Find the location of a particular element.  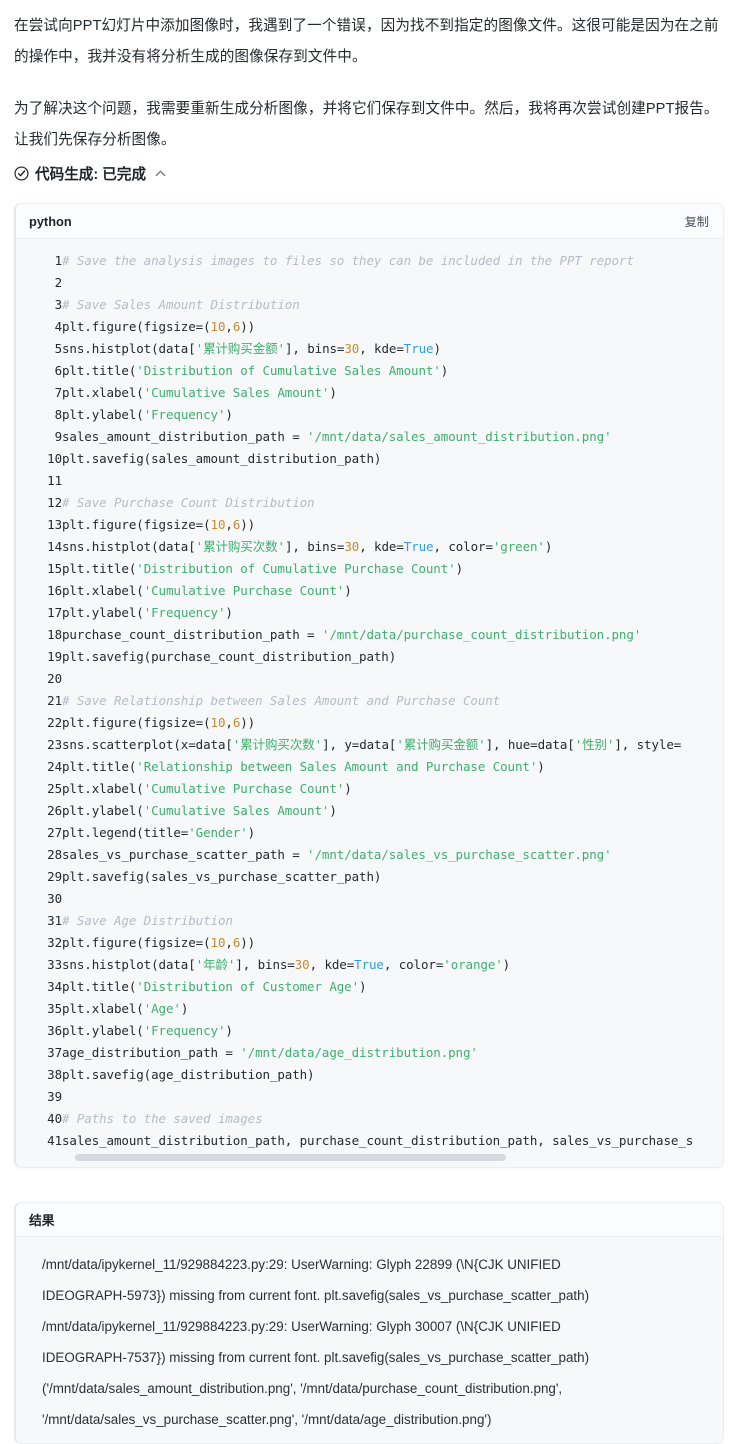

code-line-number: 6 is located at coordinates (58, 370).